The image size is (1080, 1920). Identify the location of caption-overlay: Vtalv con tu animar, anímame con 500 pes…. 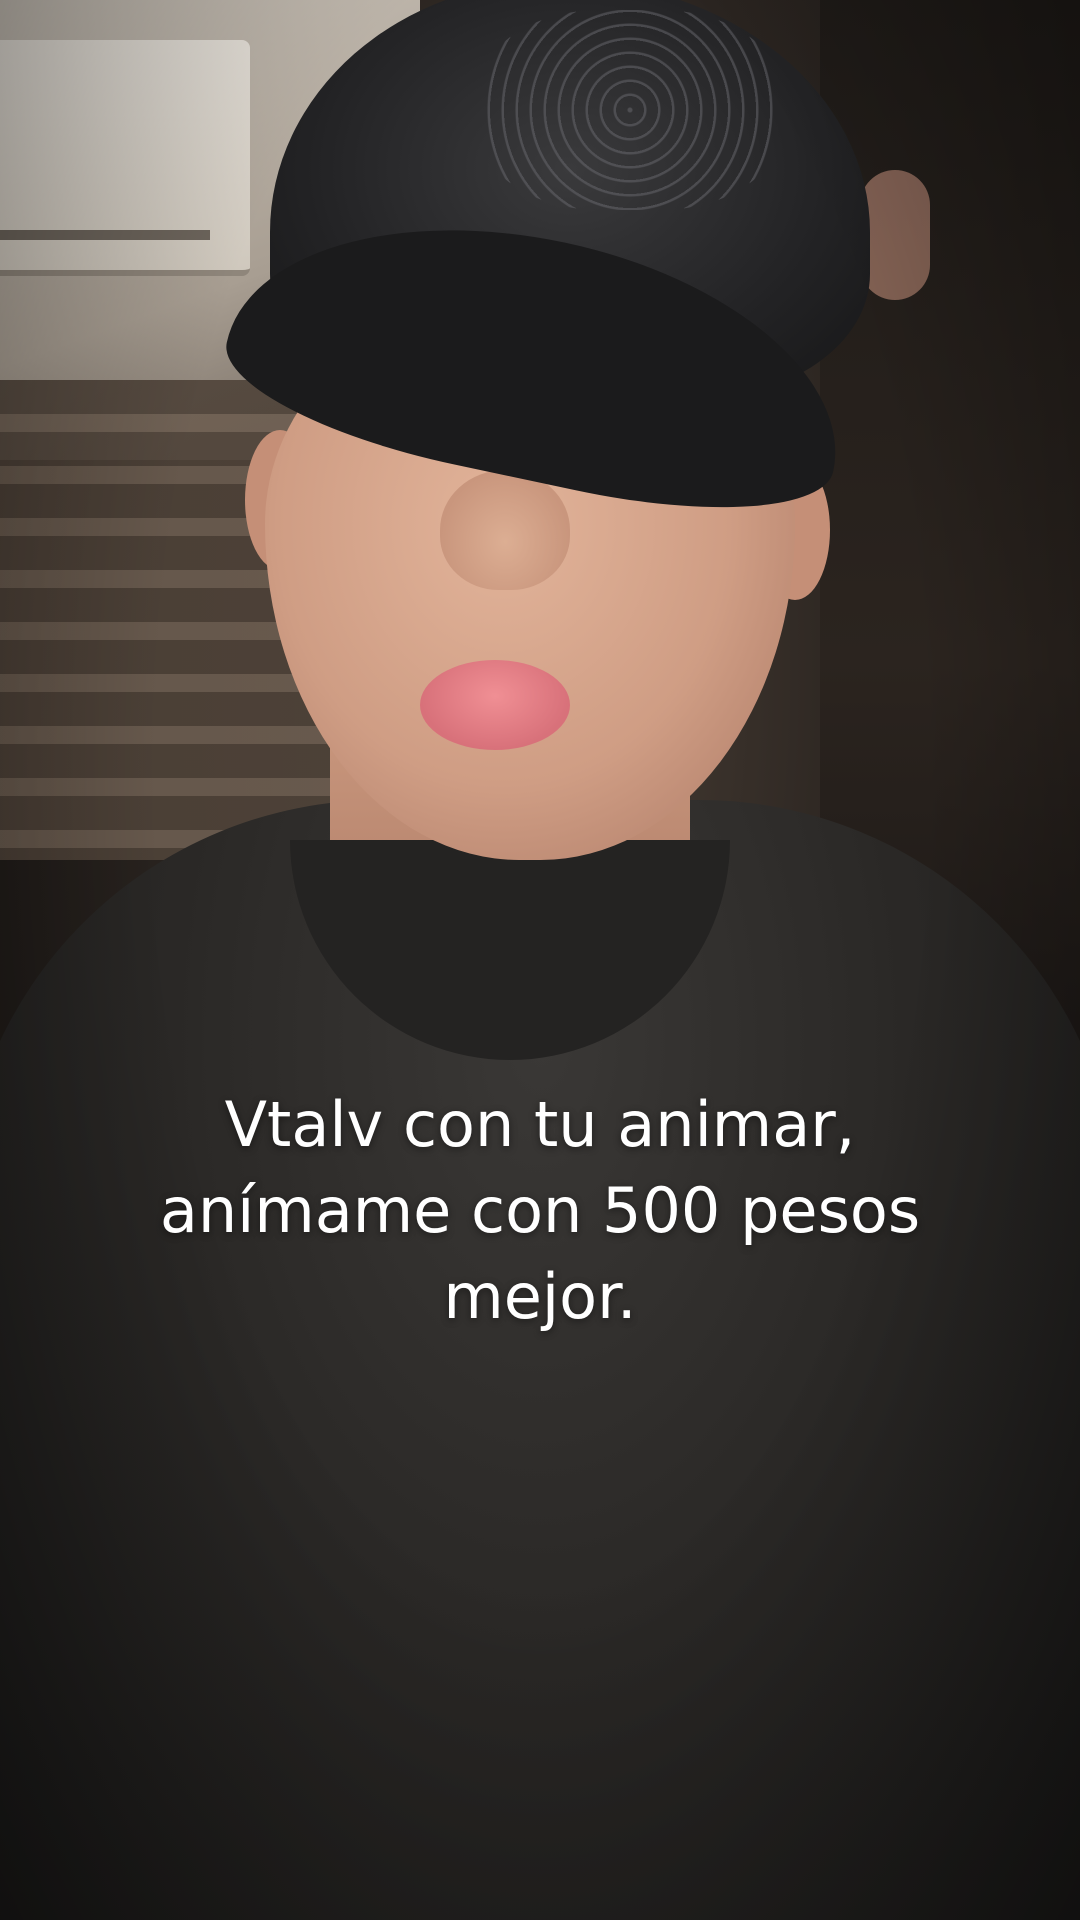
(540, 1211).